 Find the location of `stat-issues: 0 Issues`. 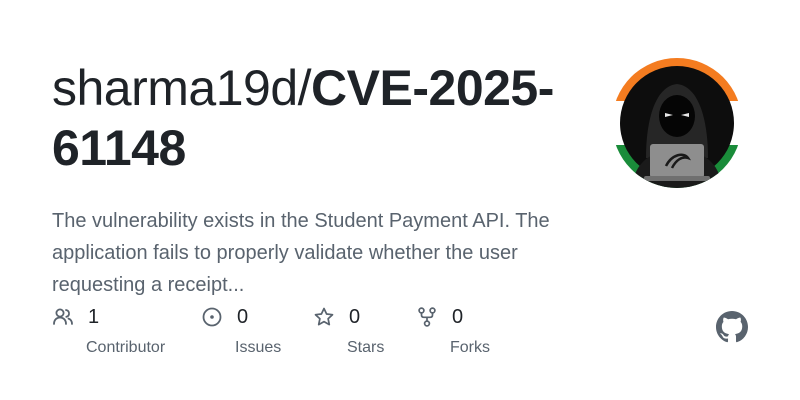

stat-issues: 0 Issues is located at coordinates (241, 330).